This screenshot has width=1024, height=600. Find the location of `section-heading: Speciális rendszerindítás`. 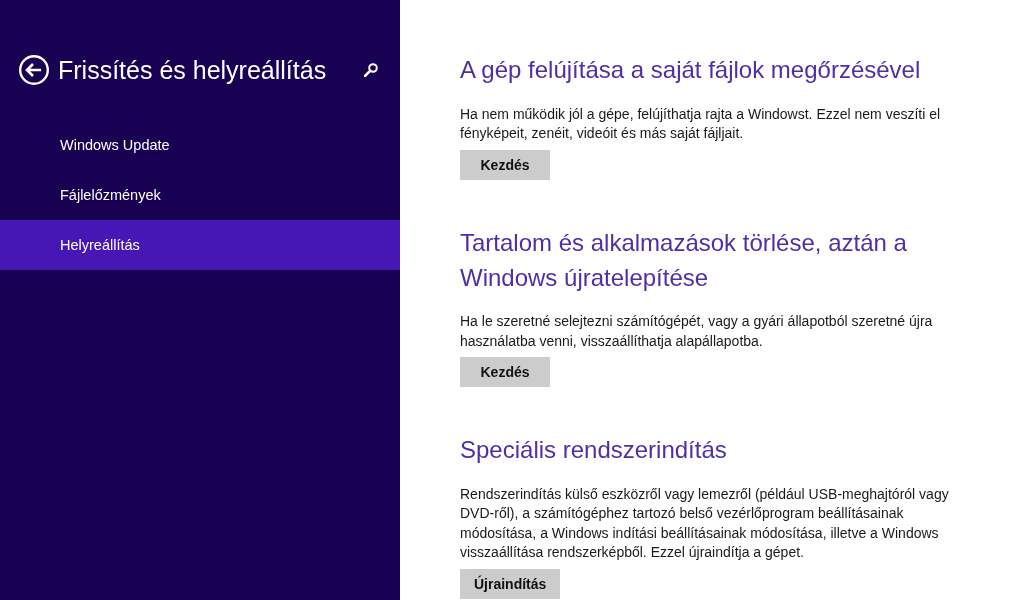

section-heading: Speciális rendszerindítás is located at coordinates (594, 450).